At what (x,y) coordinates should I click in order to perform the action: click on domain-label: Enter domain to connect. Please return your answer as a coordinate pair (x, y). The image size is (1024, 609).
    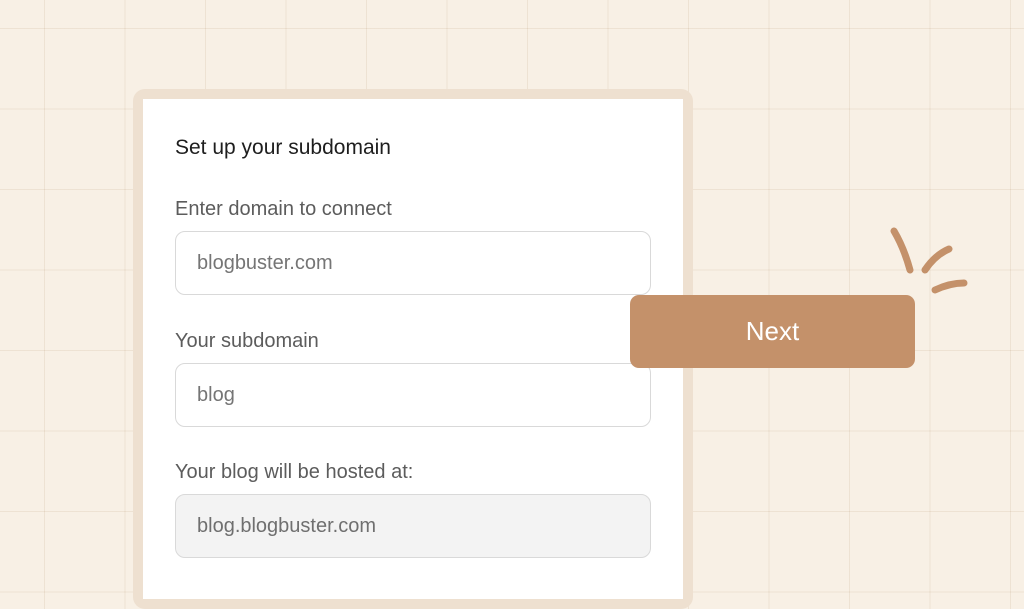
    Looking at the image, I should click on (283, 209).